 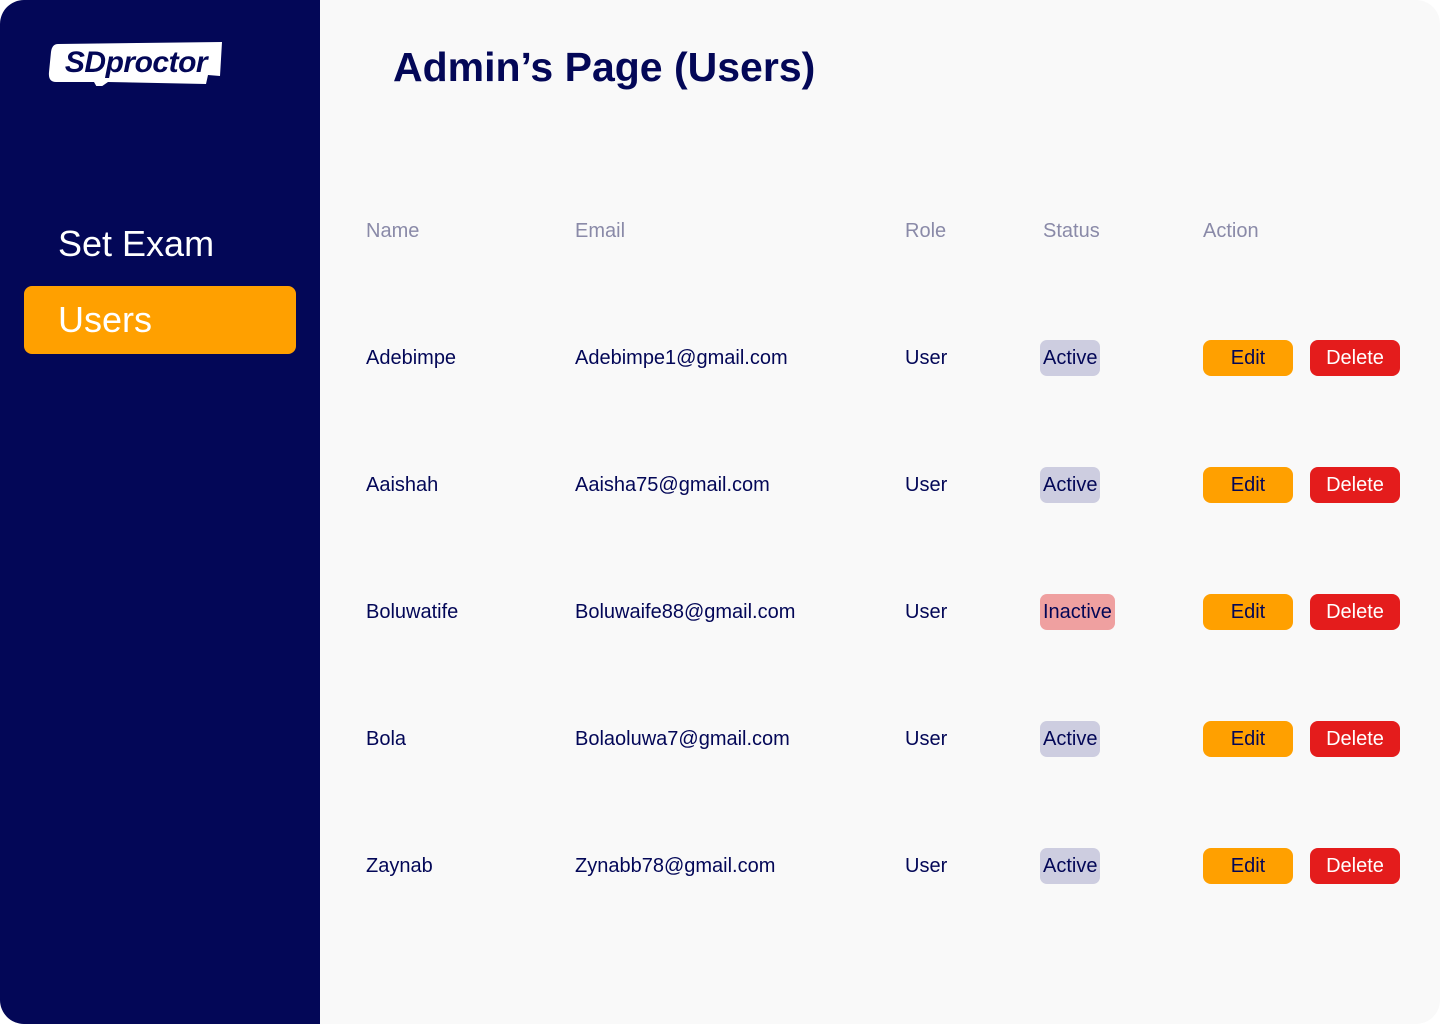 I want to click on column-header-status: Status, so click(x=1071, y=231).